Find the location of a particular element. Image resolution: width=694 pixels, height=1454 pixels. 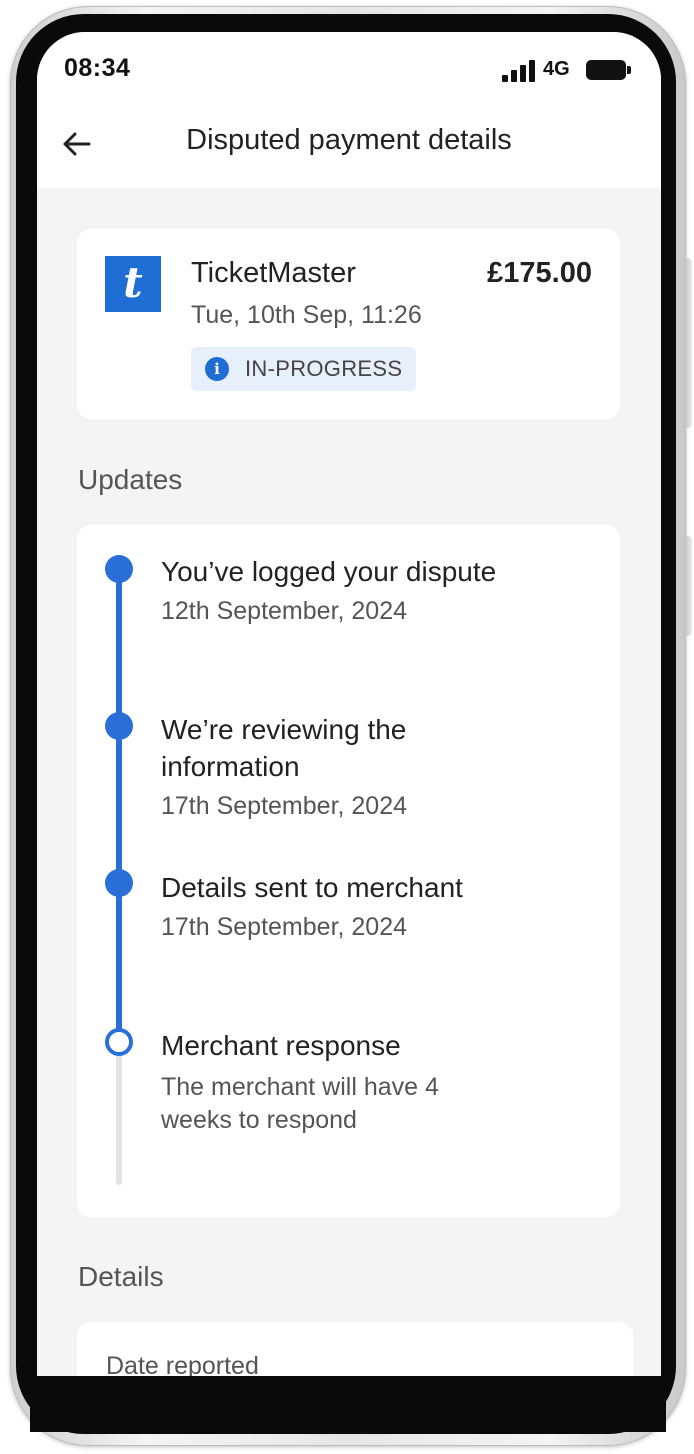

battery-icon is located at coordinates (608, 70).